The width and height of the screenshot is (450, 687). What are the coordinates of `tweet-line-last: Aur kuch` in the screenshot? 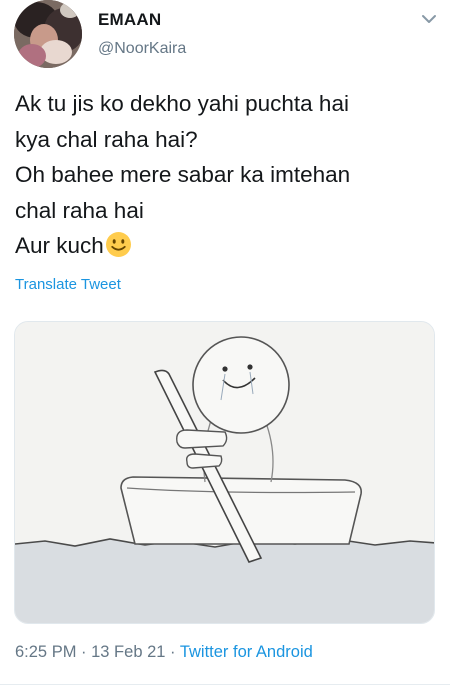 It's located at (227, 246).